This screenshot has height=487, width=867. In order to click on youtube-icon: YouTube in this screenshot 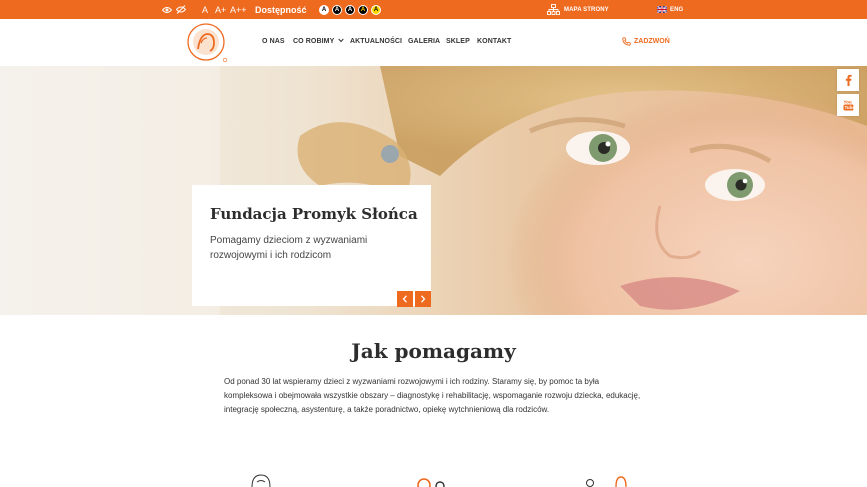, I will do `click(848, 105)`.